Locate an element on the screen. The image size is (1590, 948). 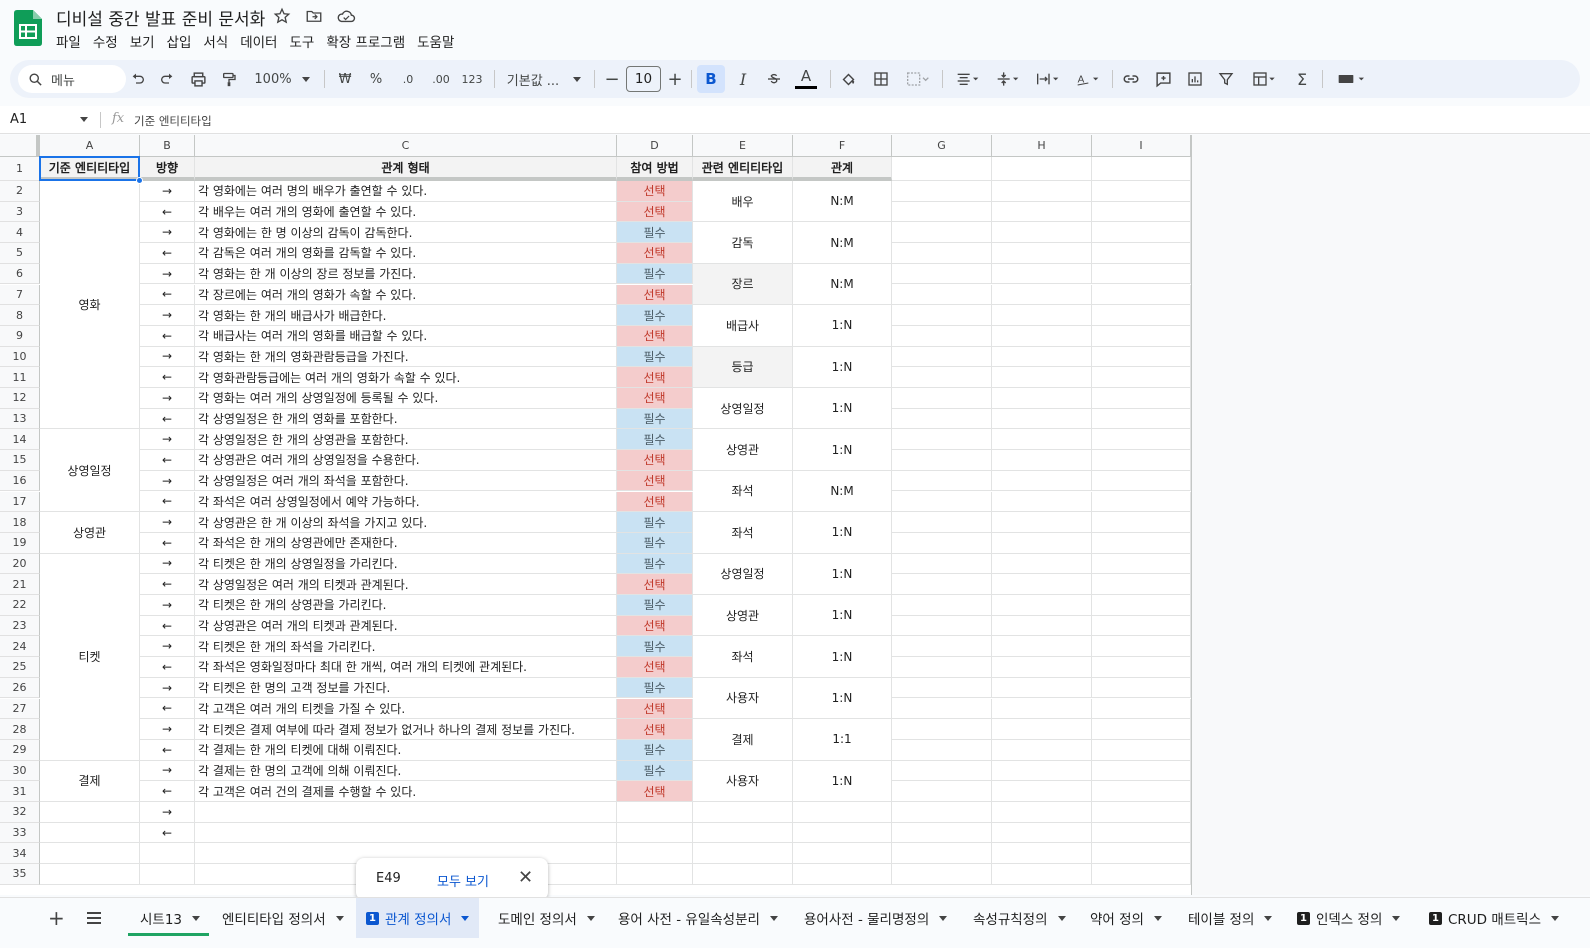
relation-text-cell: 각 티켓은 한 개의 상영관을 가리킨다. is located at coordinates (406, 605).